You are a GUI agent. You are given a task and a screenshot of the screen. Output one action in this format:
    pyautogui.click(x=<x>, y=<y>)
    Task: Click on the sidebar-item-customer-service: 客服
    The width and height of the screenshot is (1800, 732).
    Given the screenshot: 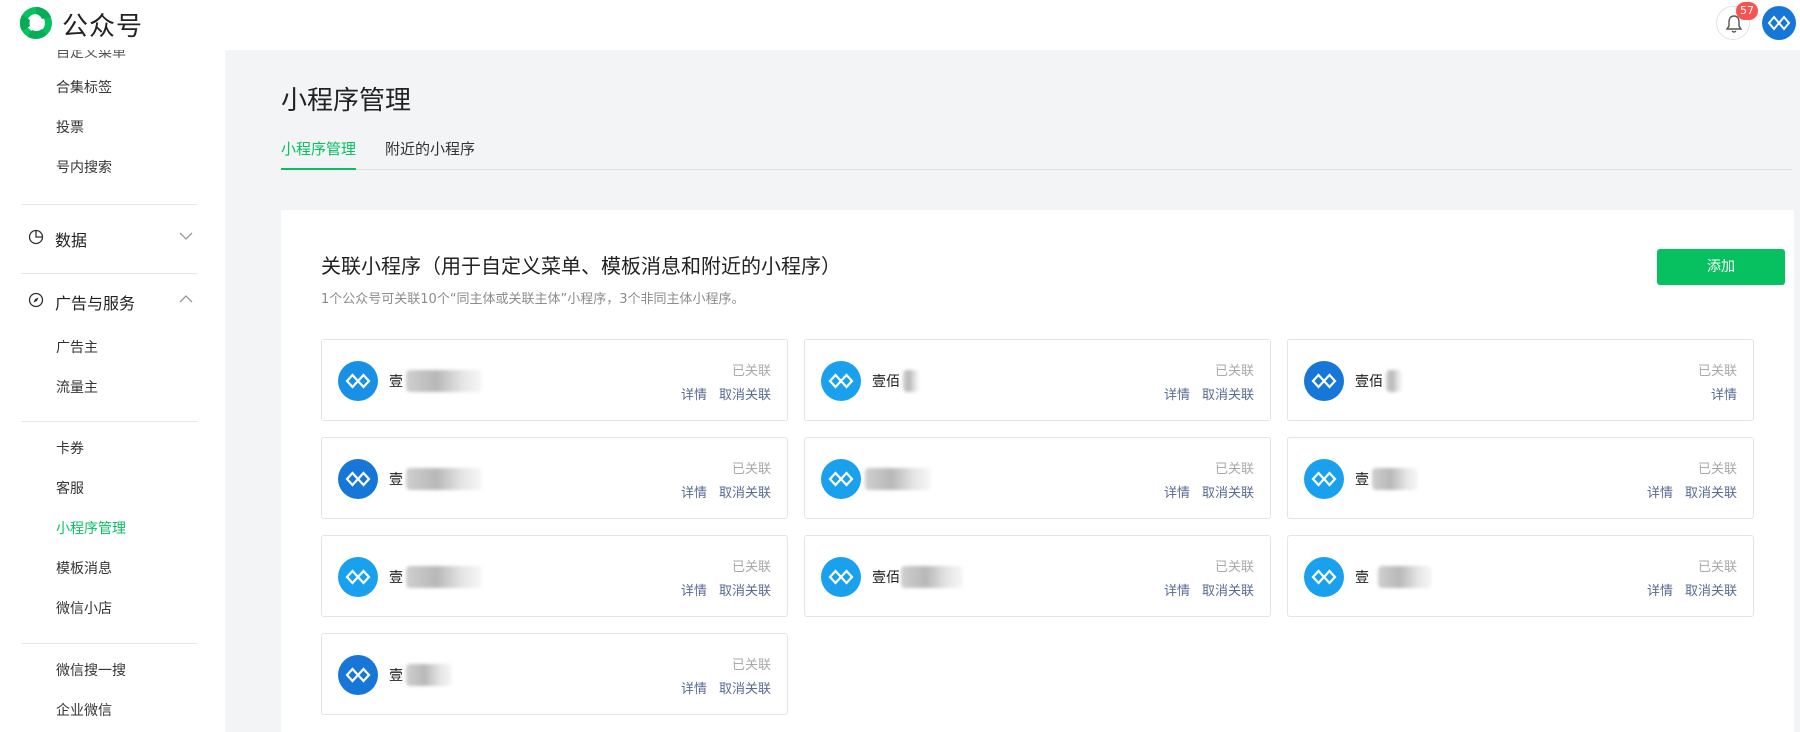 What is the action you would take?
    pyautogui.click(x=70, y=488)
    